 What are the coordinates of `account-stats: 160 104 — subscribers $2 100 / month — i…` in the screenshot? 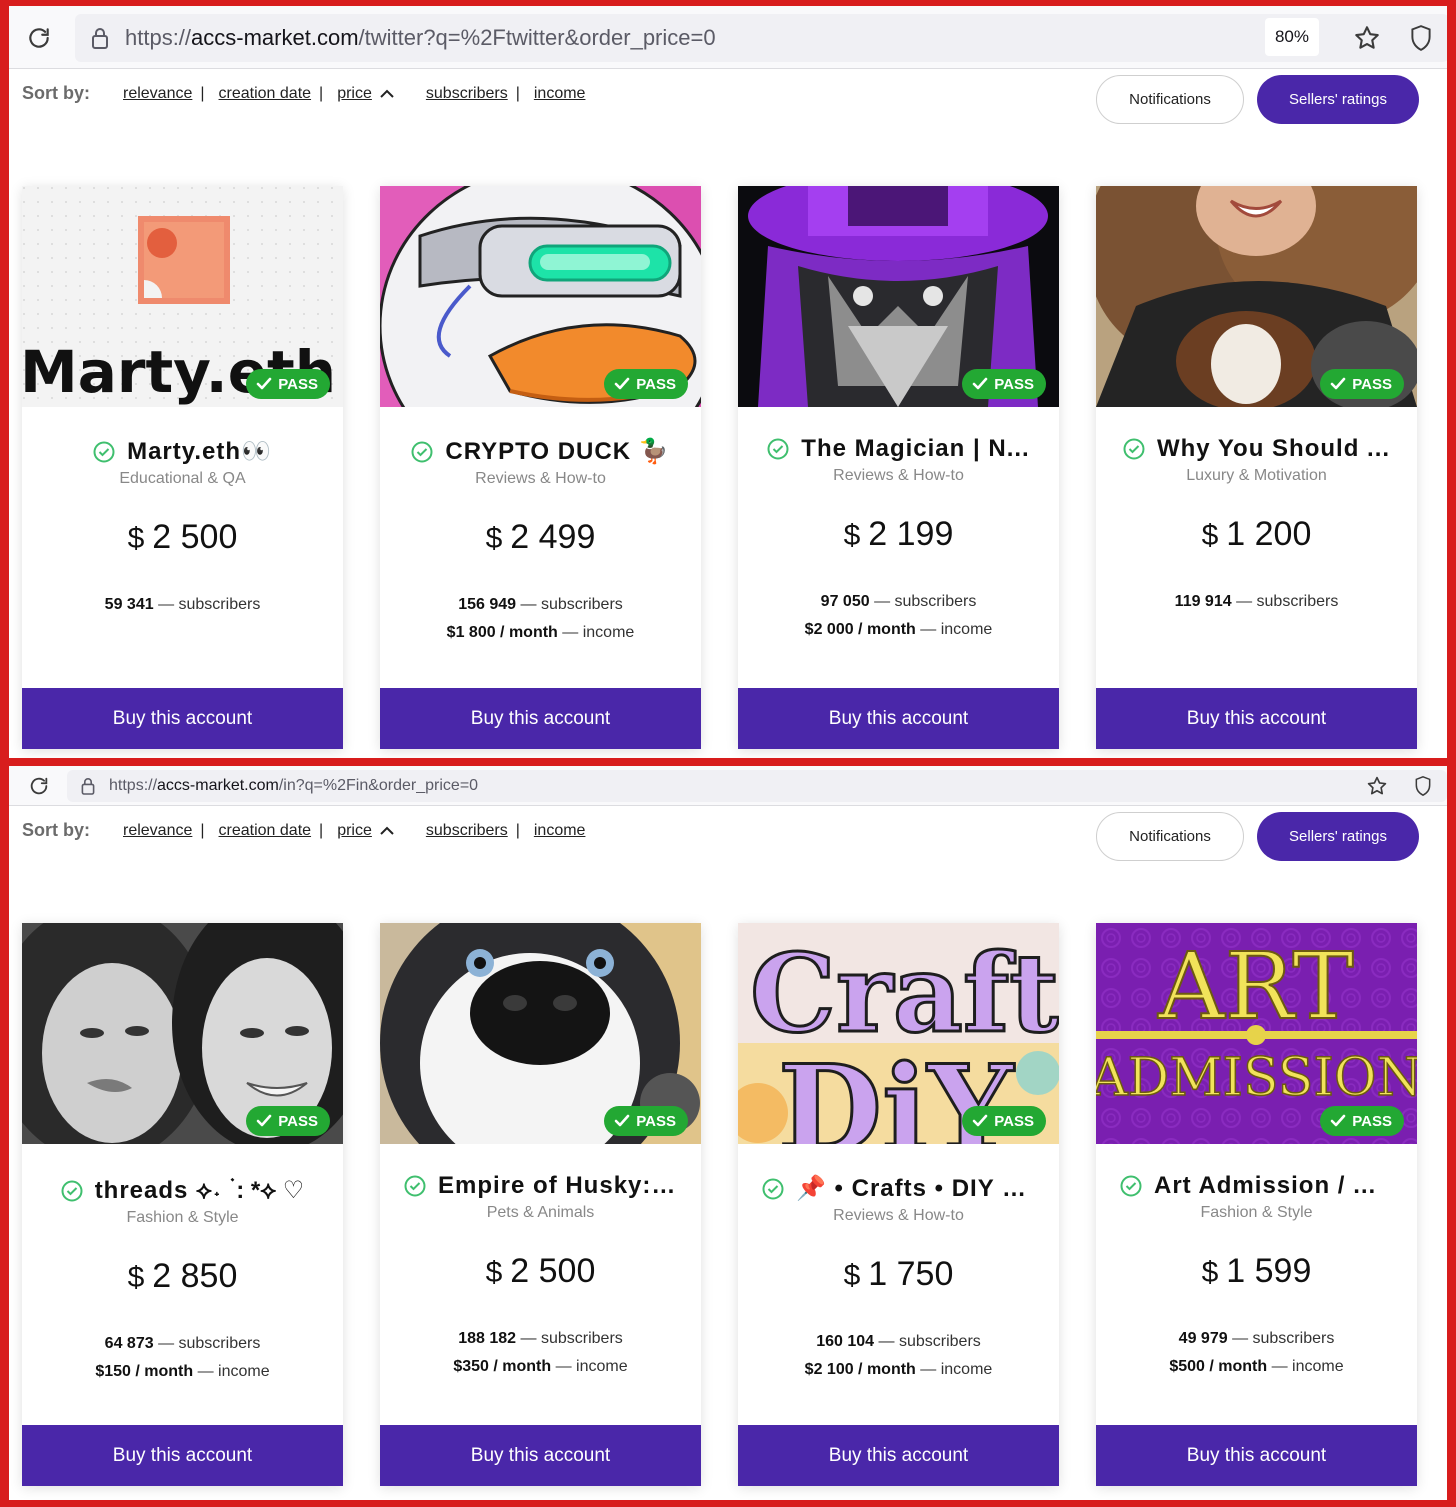 It's located at (898, 1356).